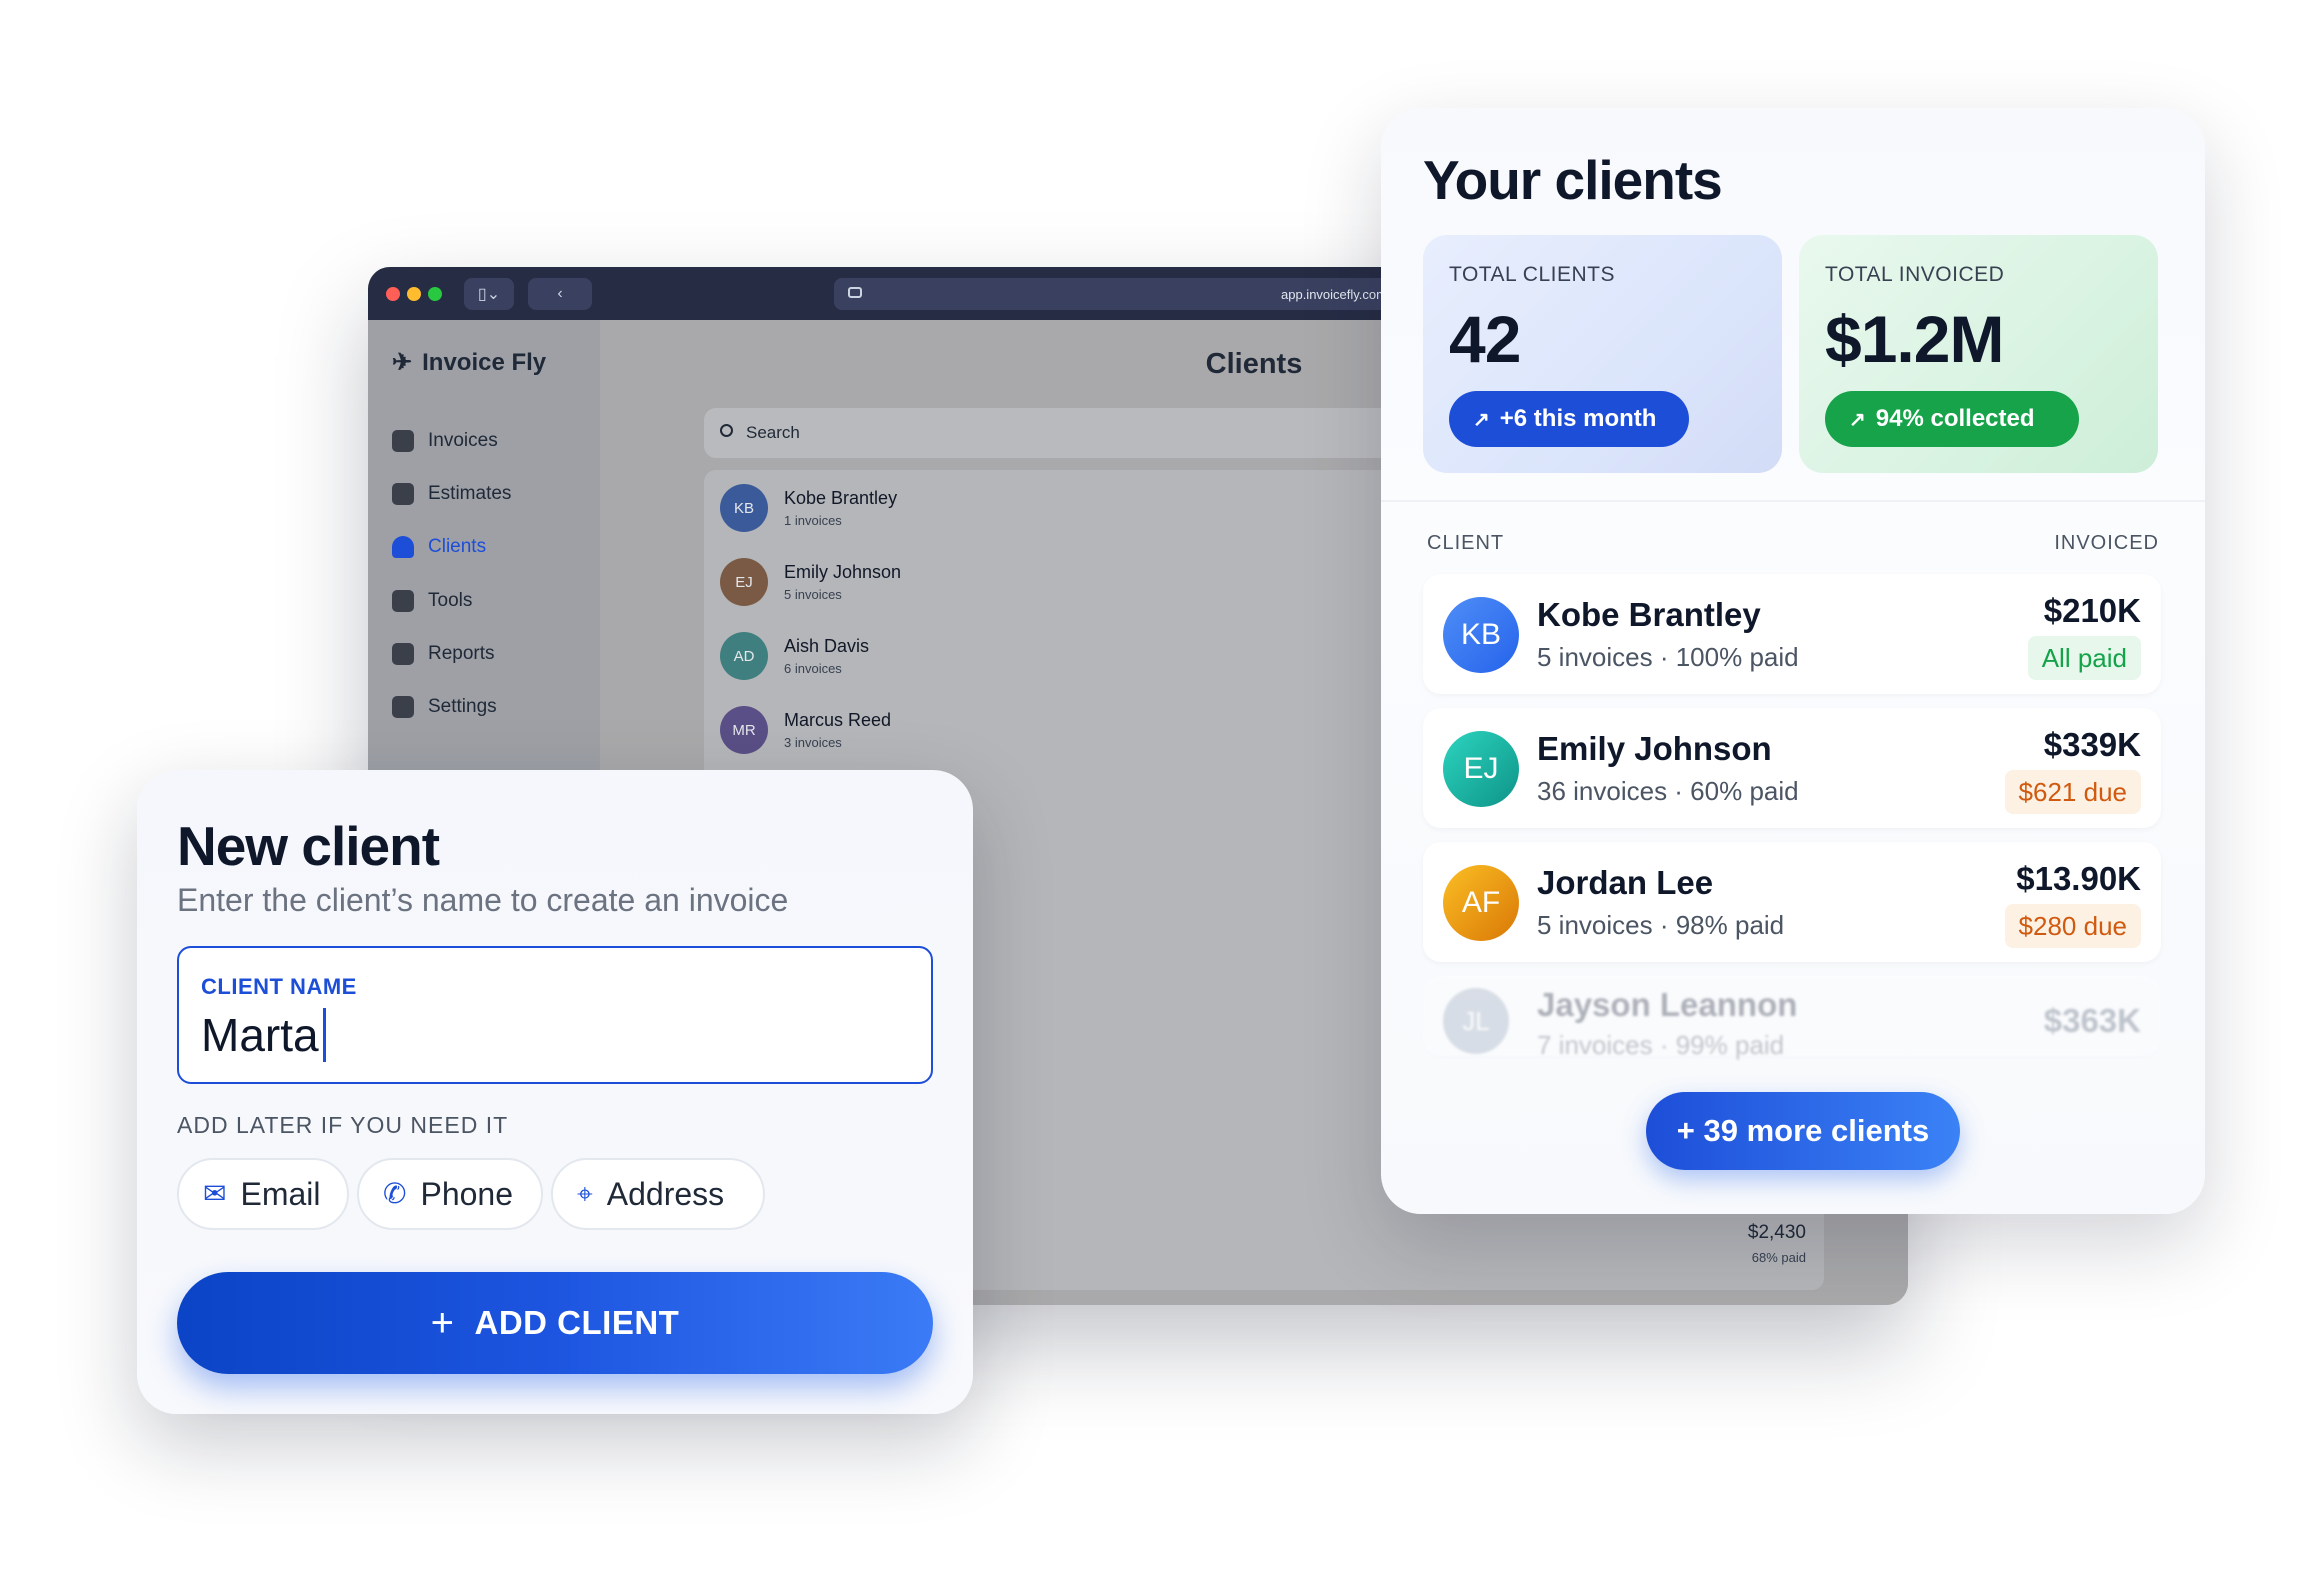  I want to click on url-text: app.invoicefly.com, so click(1334, 294).